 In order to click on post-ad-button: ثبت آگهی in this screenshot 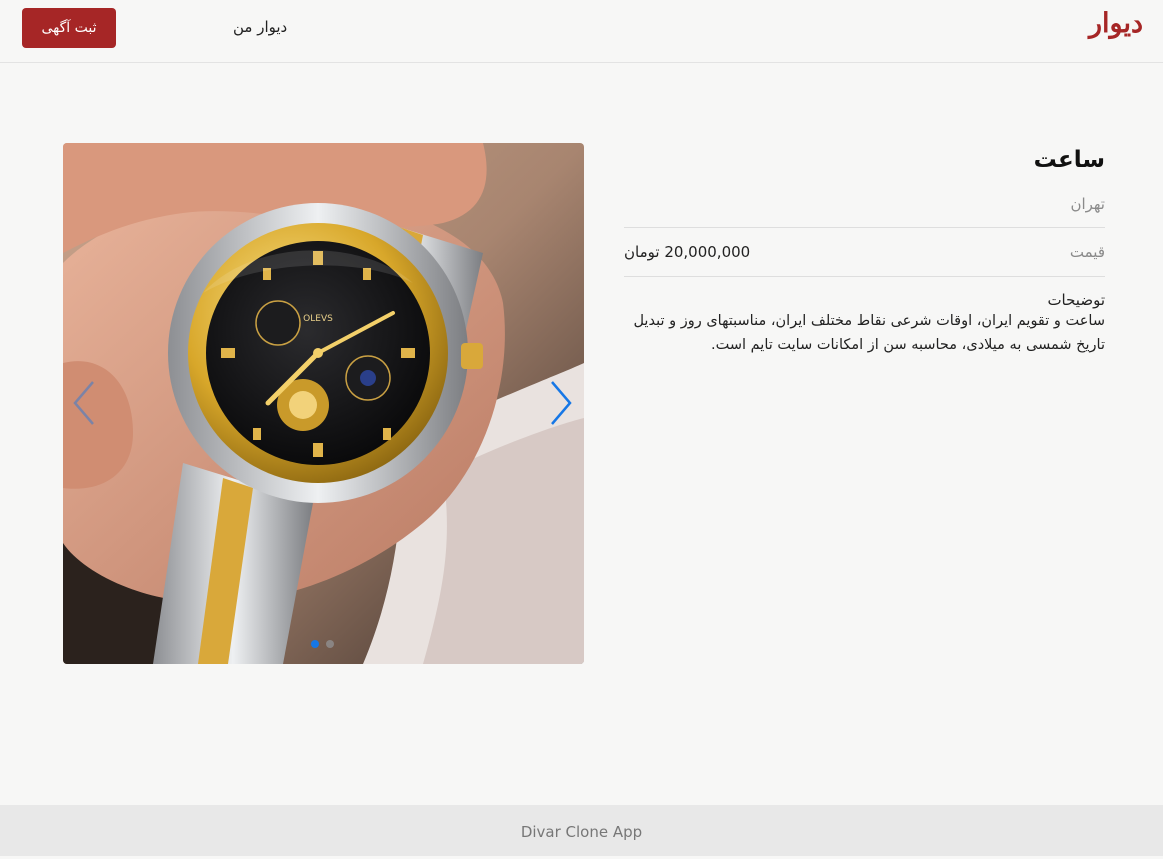, I will do `click(69, 28)`.